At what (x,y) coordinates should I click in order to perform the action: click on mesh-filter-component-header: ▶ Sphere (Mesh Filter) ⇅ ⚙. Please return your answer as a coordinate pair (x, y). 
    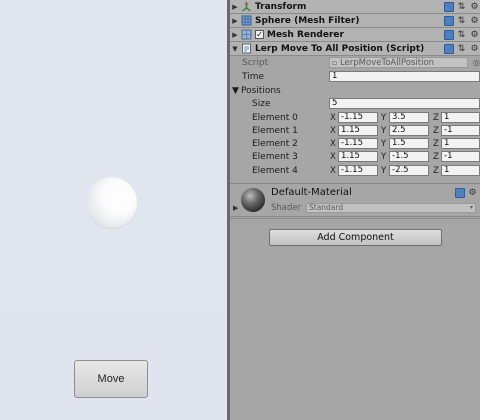
    Looking at the image, I should click on (355, 21).